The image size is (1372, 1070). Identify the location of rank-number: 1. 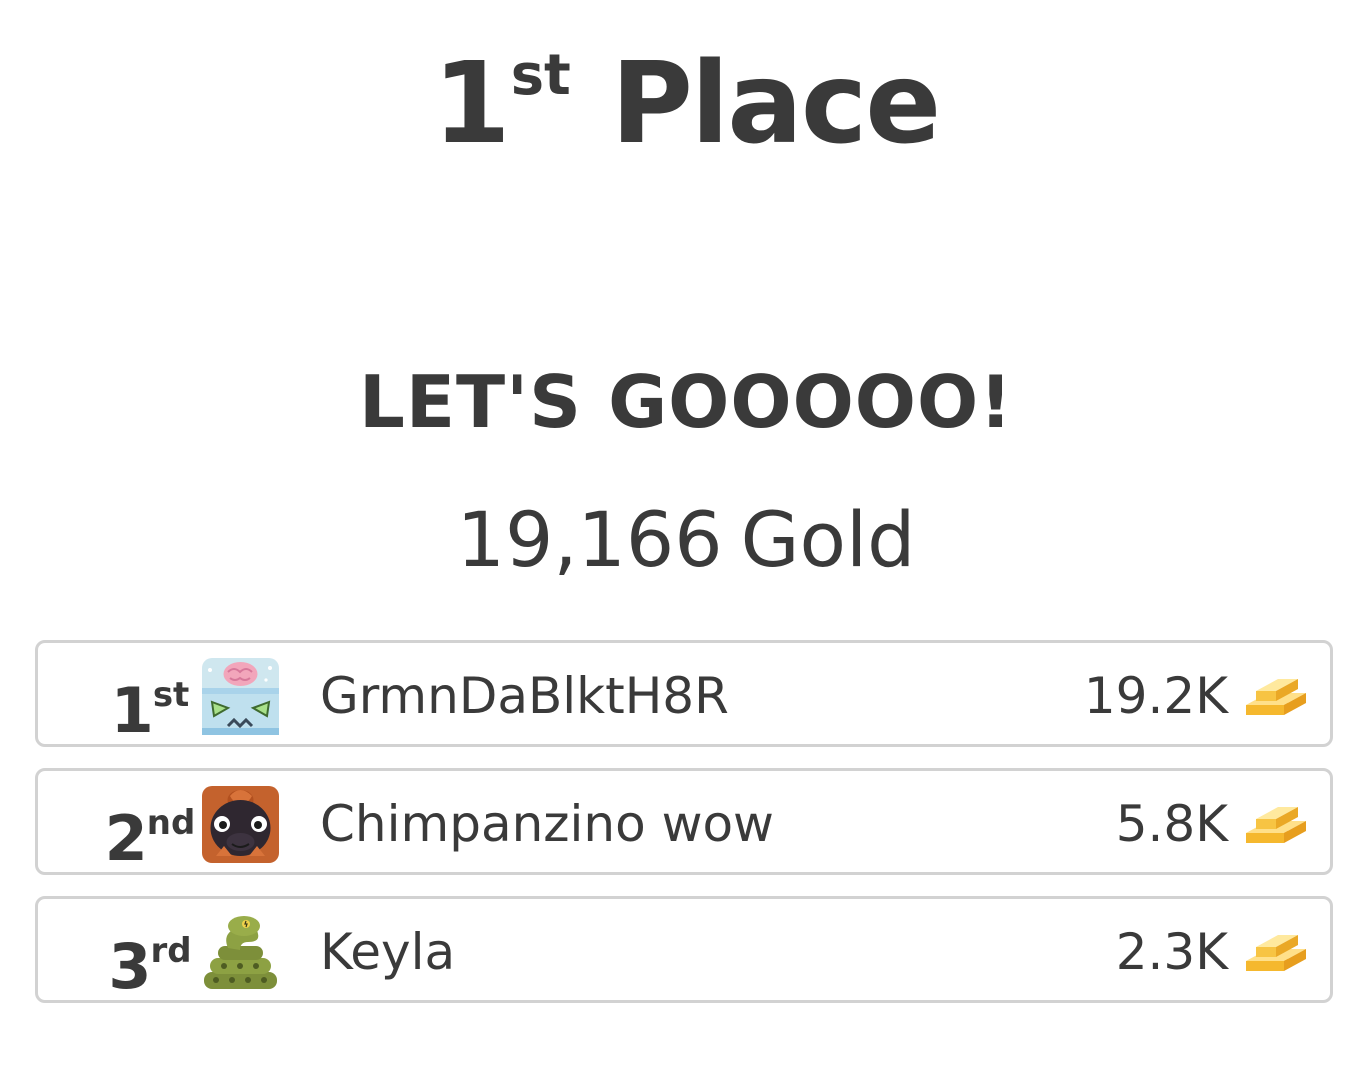
(132, 710).